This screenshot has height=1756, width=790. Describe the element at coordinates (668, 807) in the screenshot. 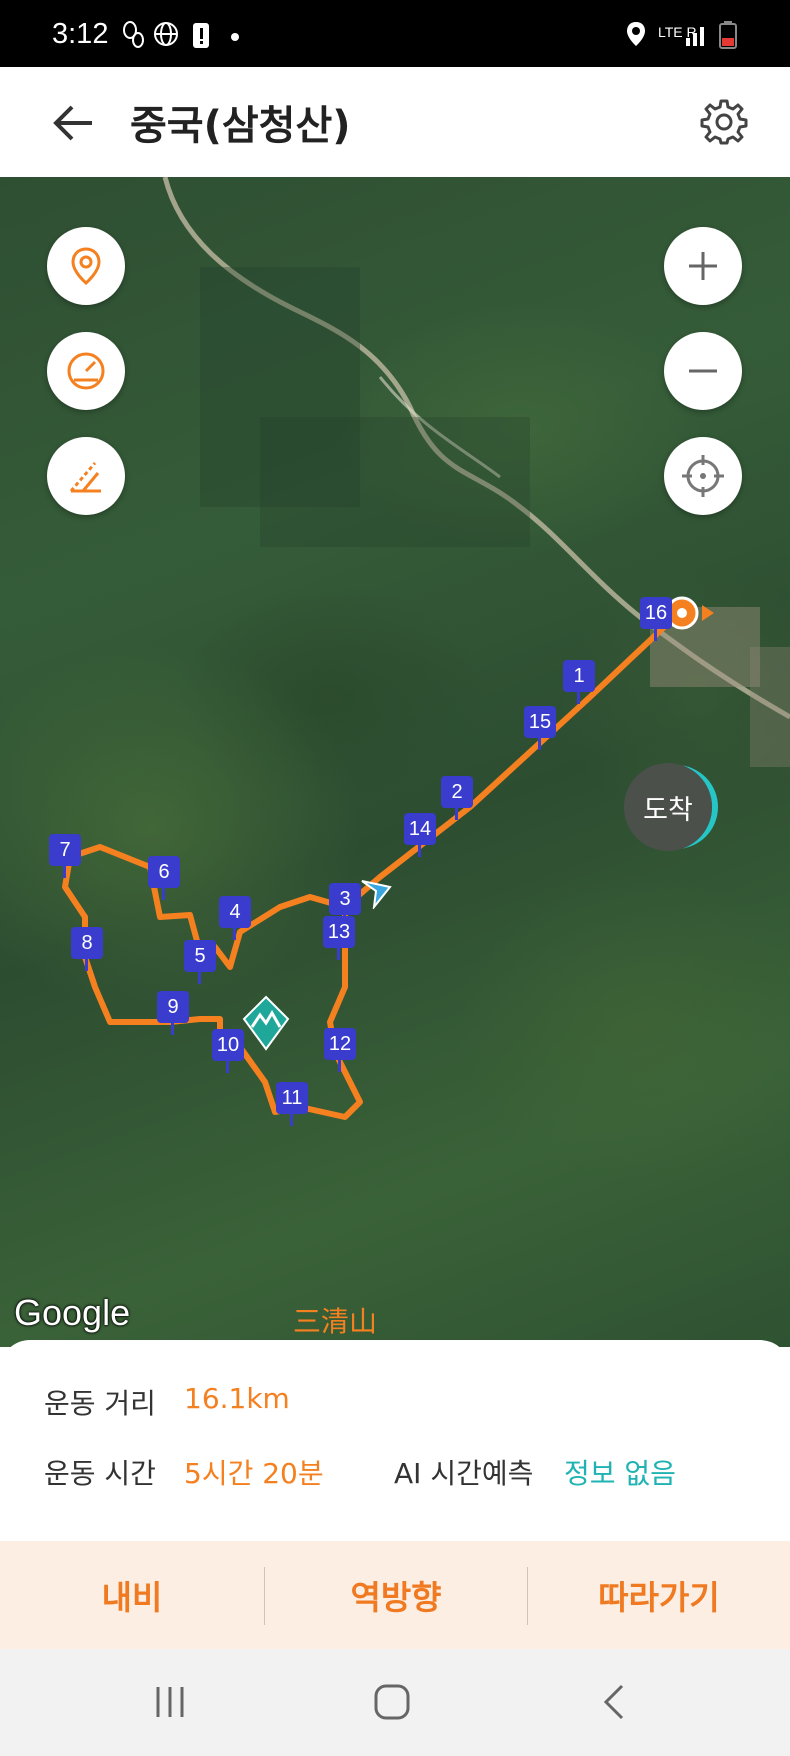

I see `arrival-marker: 도착` at that location.